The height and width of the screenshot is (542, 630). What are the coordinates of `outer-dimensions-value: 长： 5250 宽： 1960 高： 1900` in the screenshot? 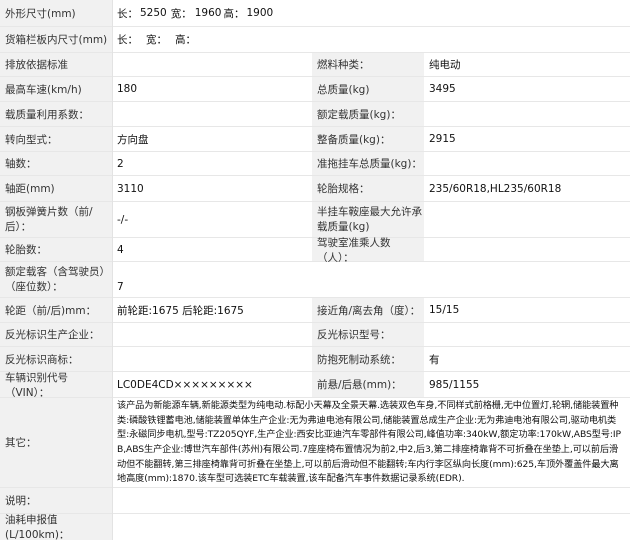 It's located at (371, 13).